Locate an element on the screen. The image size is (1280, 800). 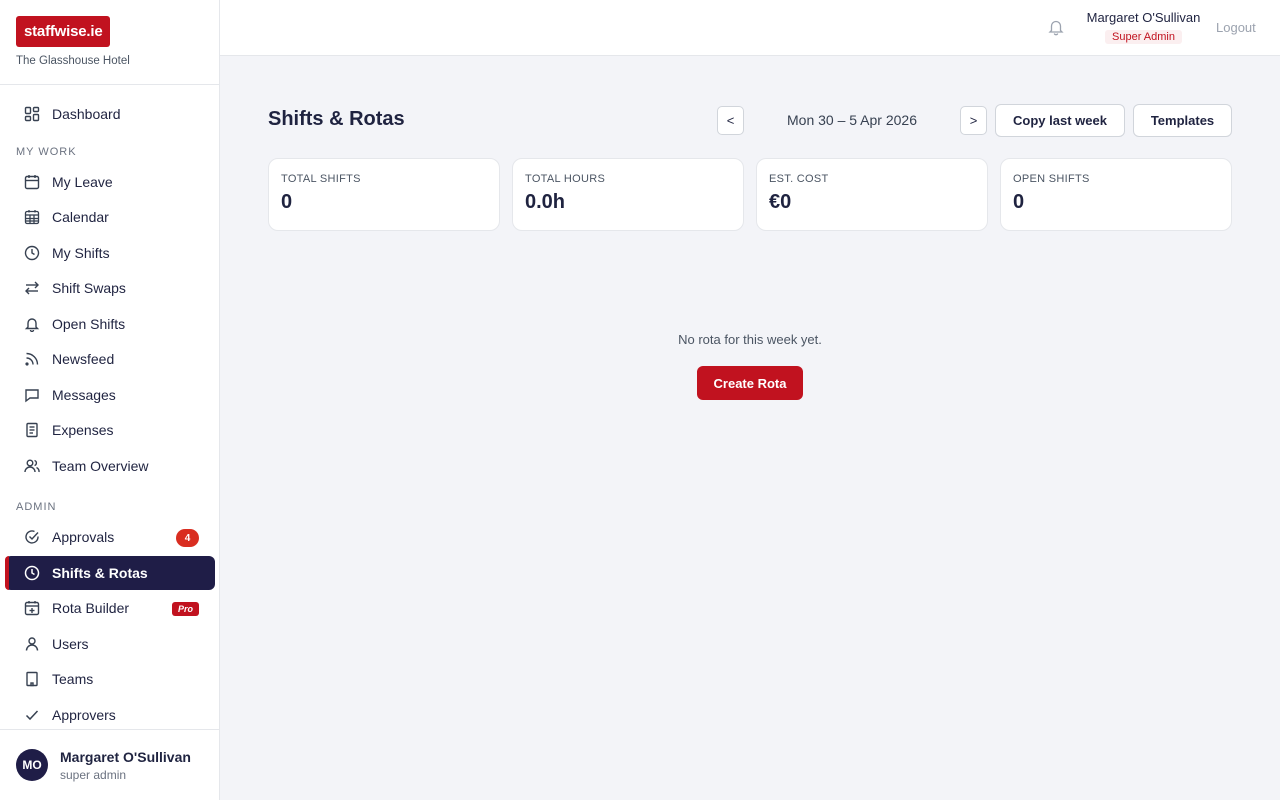
sidebar-item-messages: Messages is located at coordinates (110, 395).